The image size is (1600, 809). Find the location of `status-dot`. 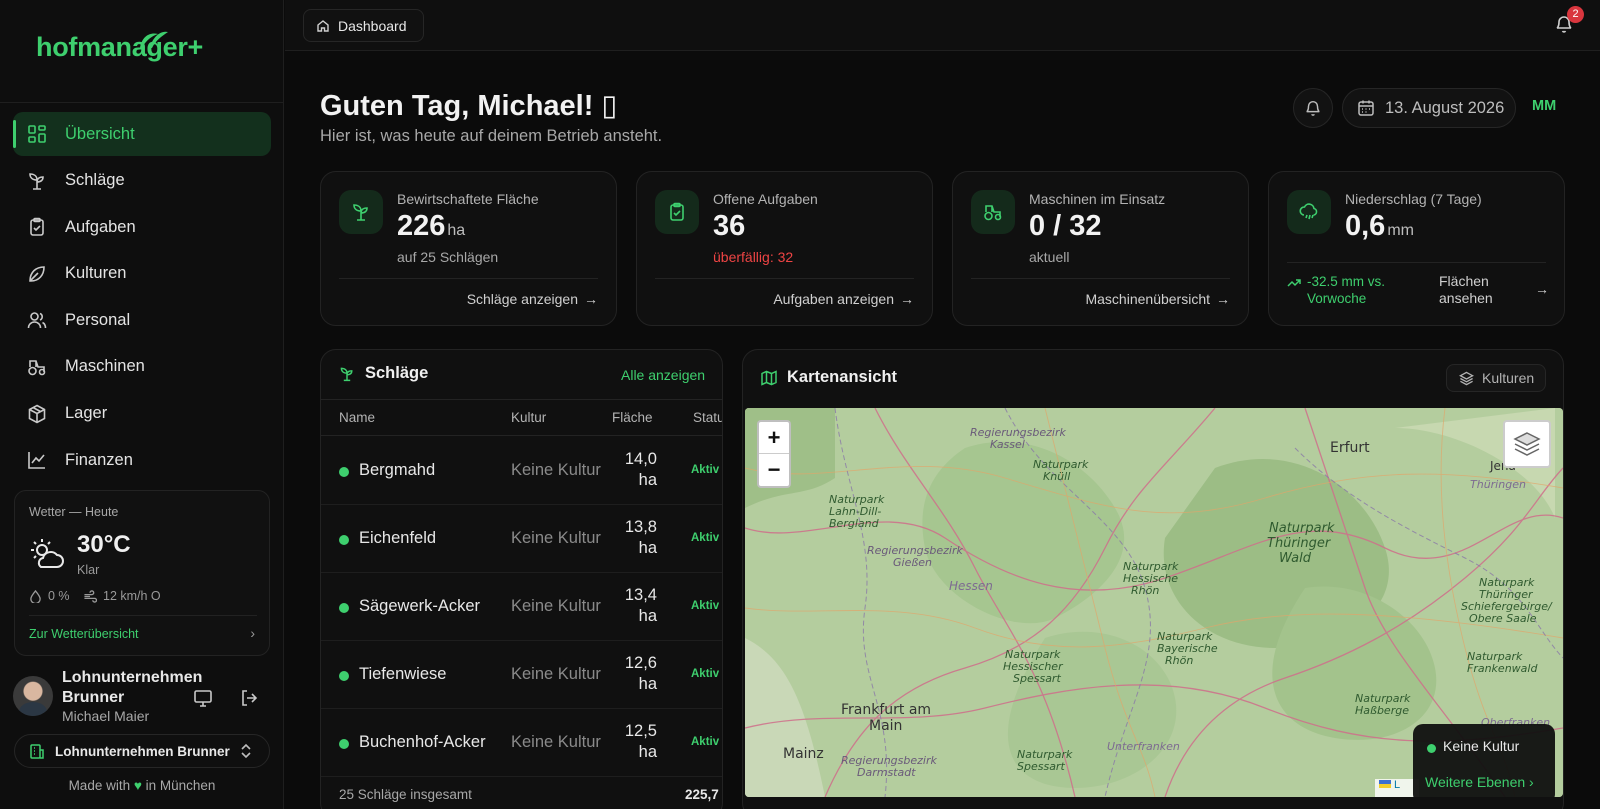

status-dot is located at coordinates (344, 744).